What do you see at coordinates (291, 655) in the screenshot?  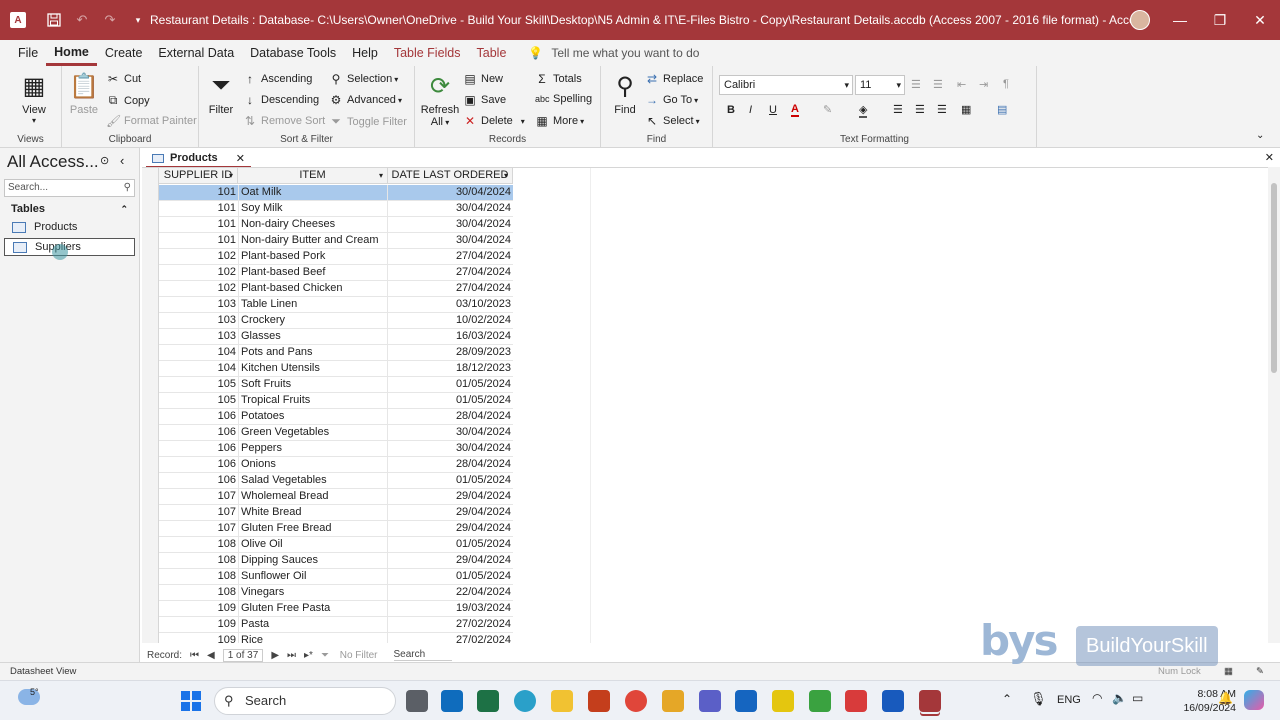 I see `last-record-icon: ⏭` at bounding box center [291, 655].